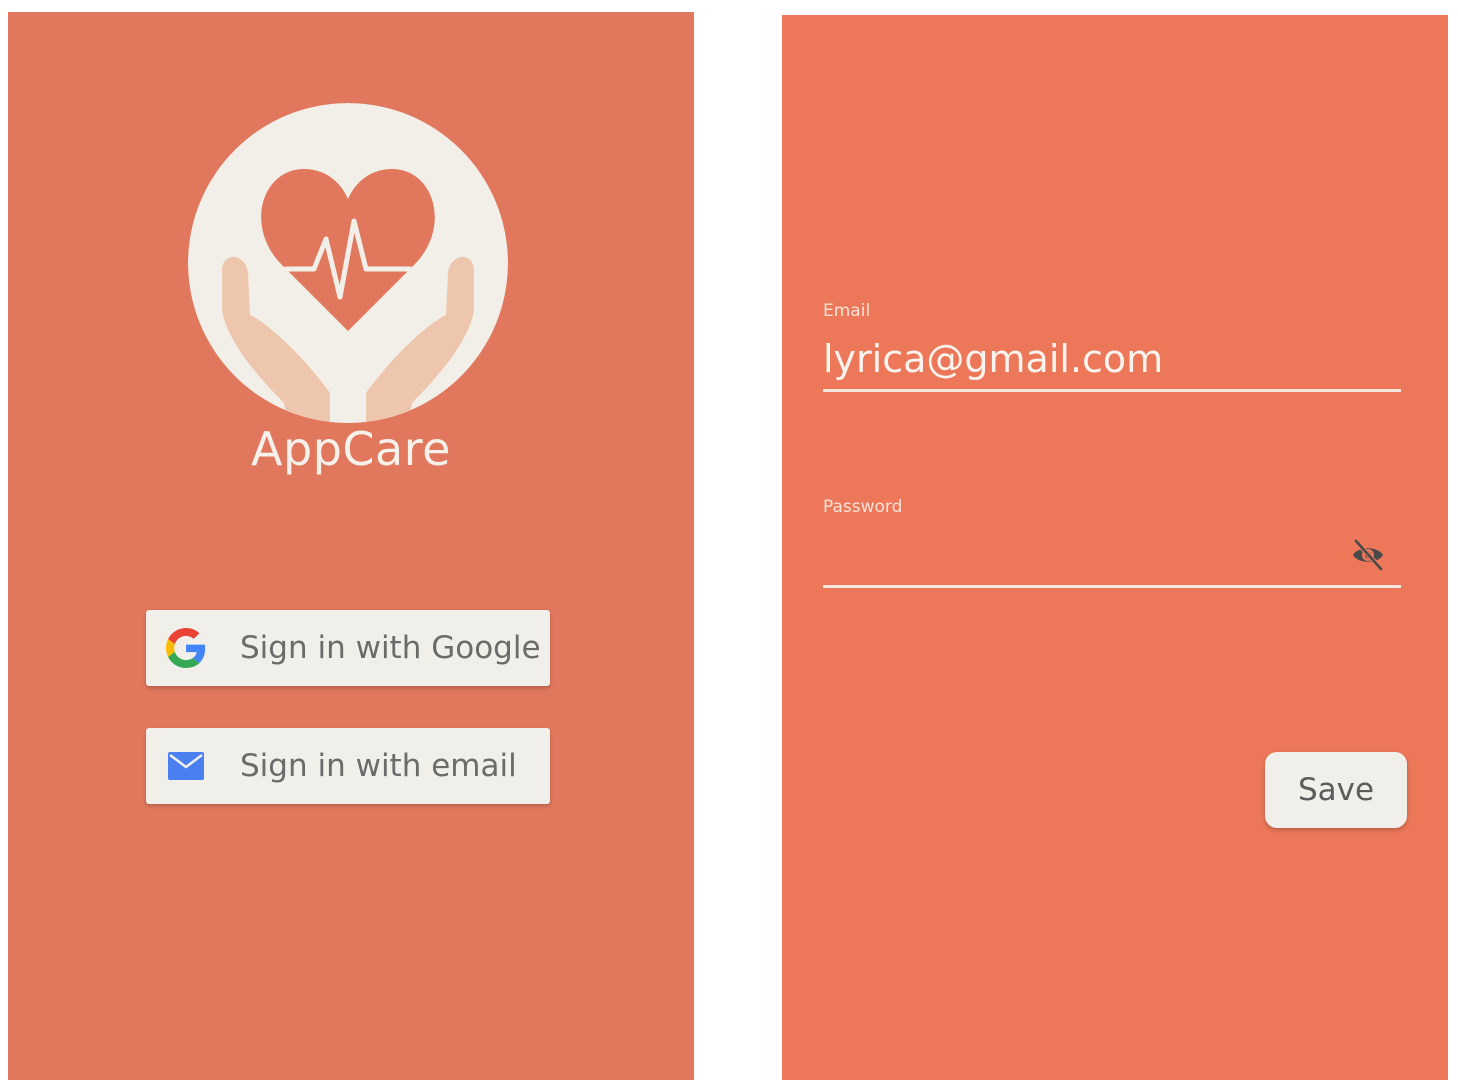 The height and width of the screenshot is (1090, 1458). I want to click on heart-in-hands-icon, so click(348, 263).